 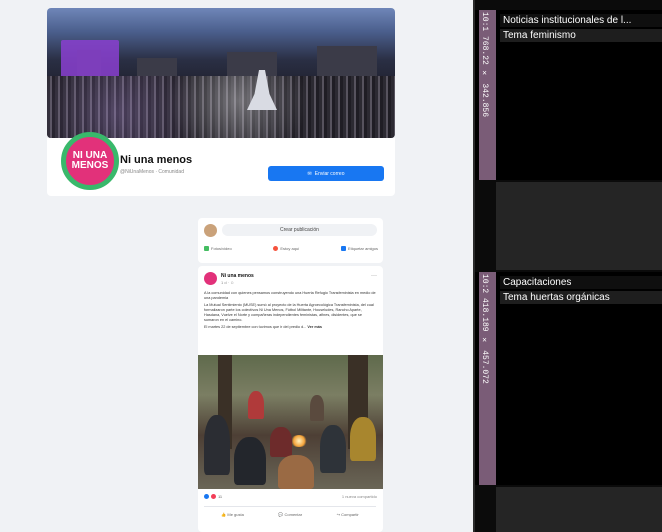 I want to click on check-in-button: Estoy aquí, so click(x=286, y=248).